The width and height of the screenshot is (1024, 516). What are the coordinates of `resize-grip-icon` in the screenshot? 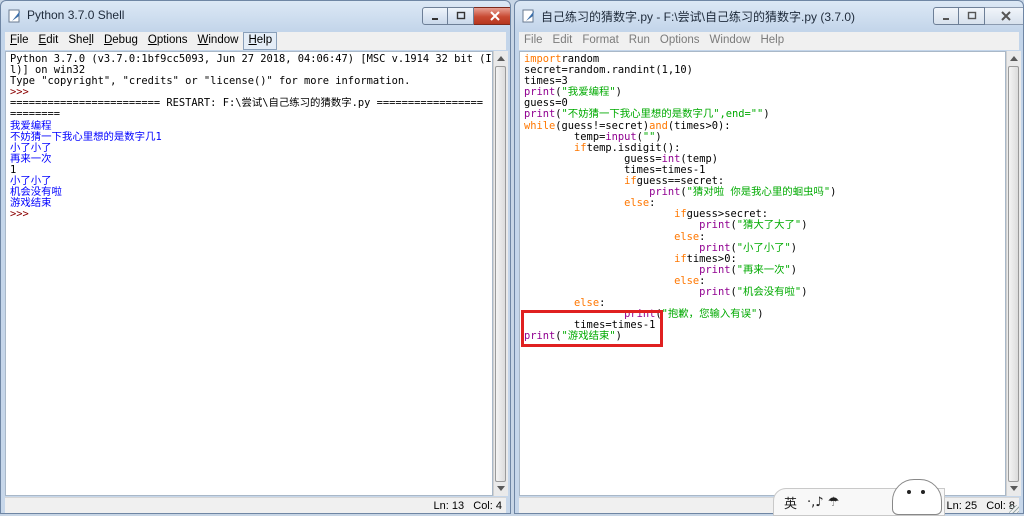 It's located at (1014, 509).